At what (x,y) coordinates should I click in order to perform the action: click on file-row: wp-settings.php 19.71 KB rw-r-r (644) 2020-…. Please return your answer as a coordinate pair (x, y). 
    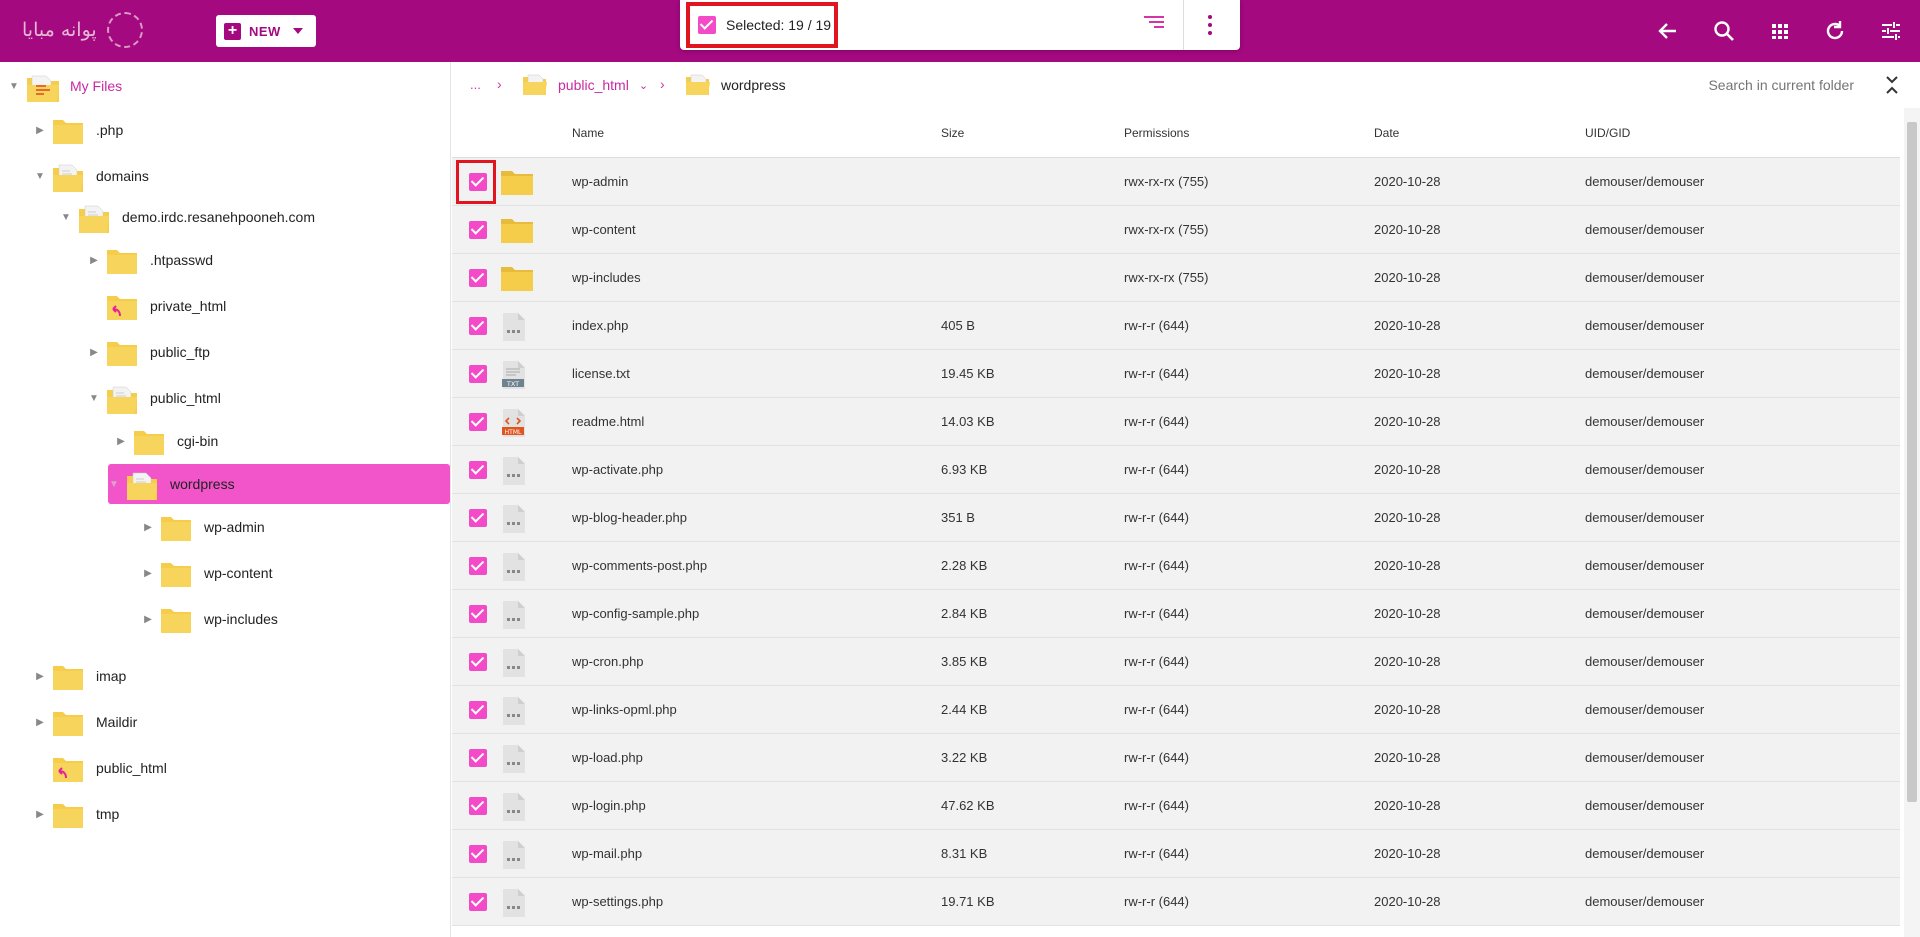
    Looking at the image, I should click on (1176, 902).